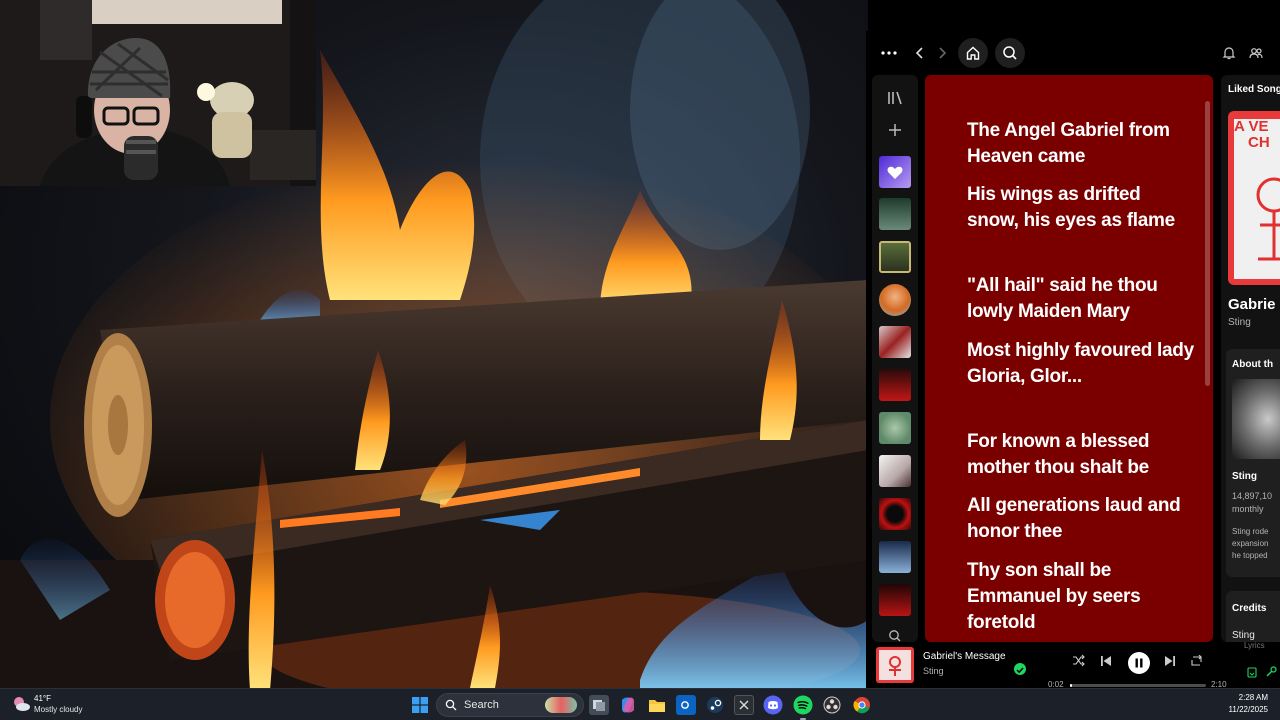 Image resolution: width=1280 pixels, height=720 pixels. Describe the element at coordinates (1106, 663) in the screenshot. I see `previous-icon` at that location.